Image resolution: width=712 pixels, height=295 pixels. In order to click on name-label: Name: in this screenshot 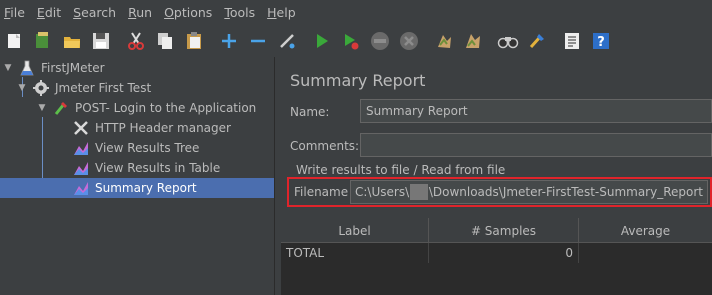, I will do `click(310, 112)`.